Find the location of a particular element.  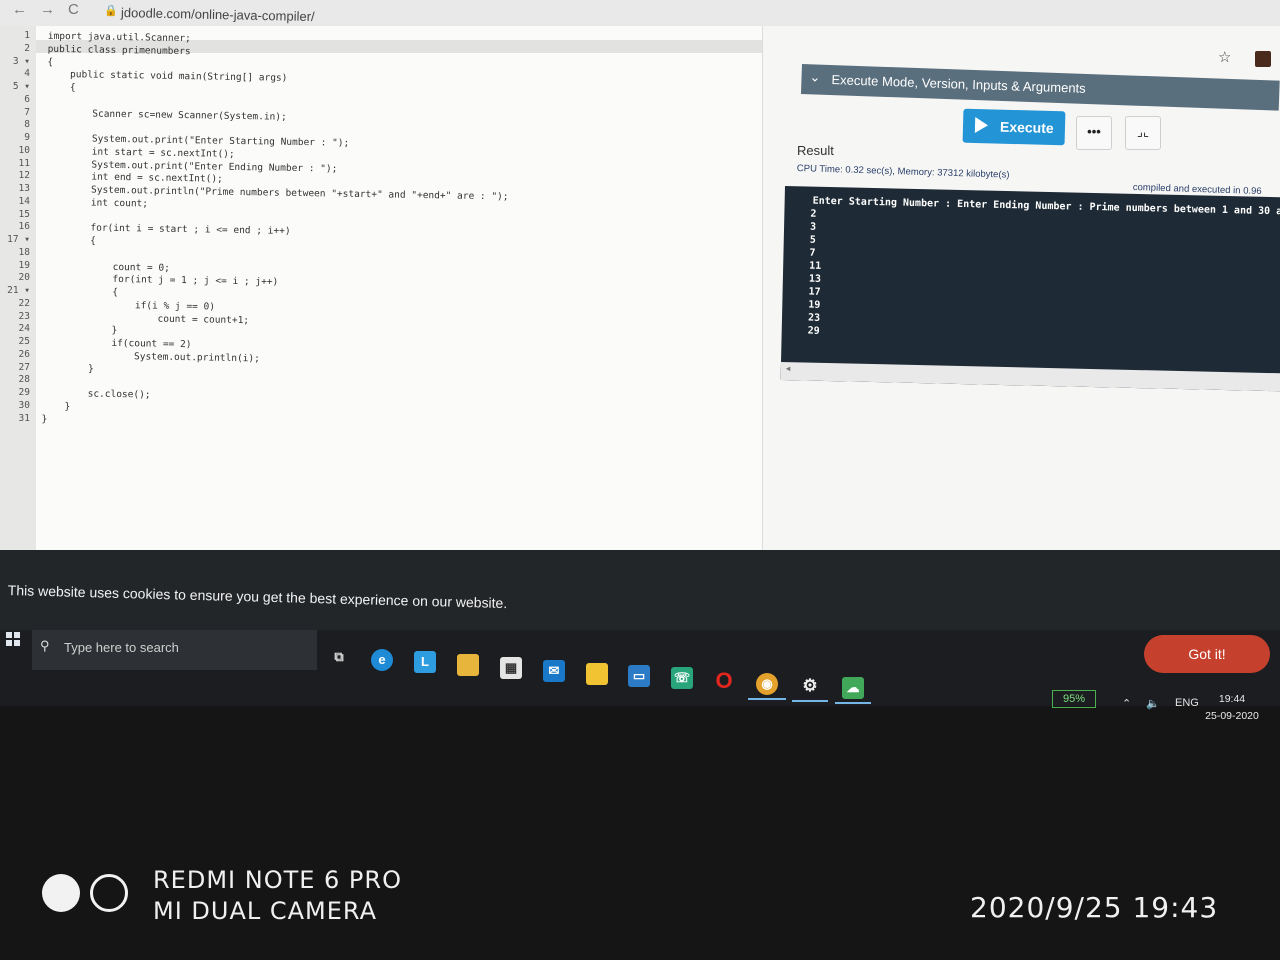

store-icon: ▦ is located at coordinates (511, 668).